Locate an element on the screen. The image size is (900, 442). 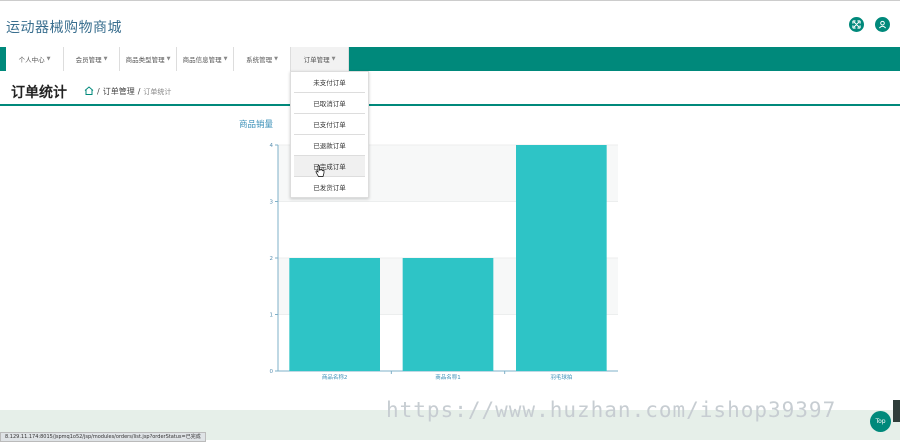
menu-item-unpaid-orders: 未支付订单 is located at coordinates (329, 82).